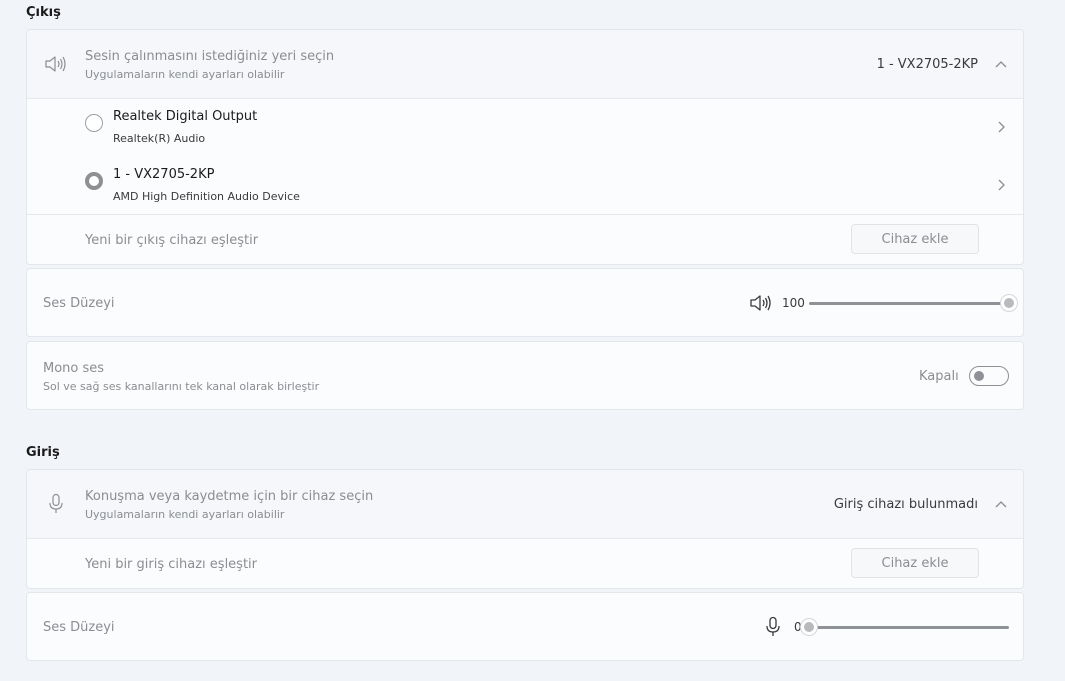  I want to click on output-device-item: Realtek Digital Output Realtek(R) Audio, so click(525, 128).